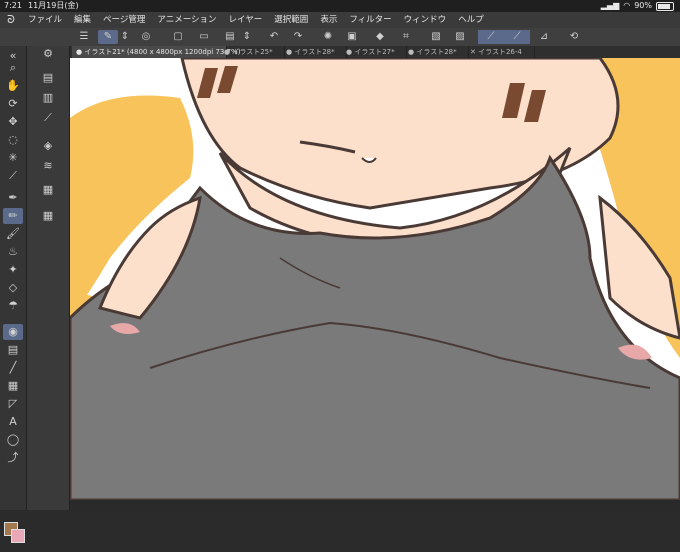  Describe the element at coordinates (13, 176) in the screenshot. I see `eyedropper-icon: ⟋` at that location.